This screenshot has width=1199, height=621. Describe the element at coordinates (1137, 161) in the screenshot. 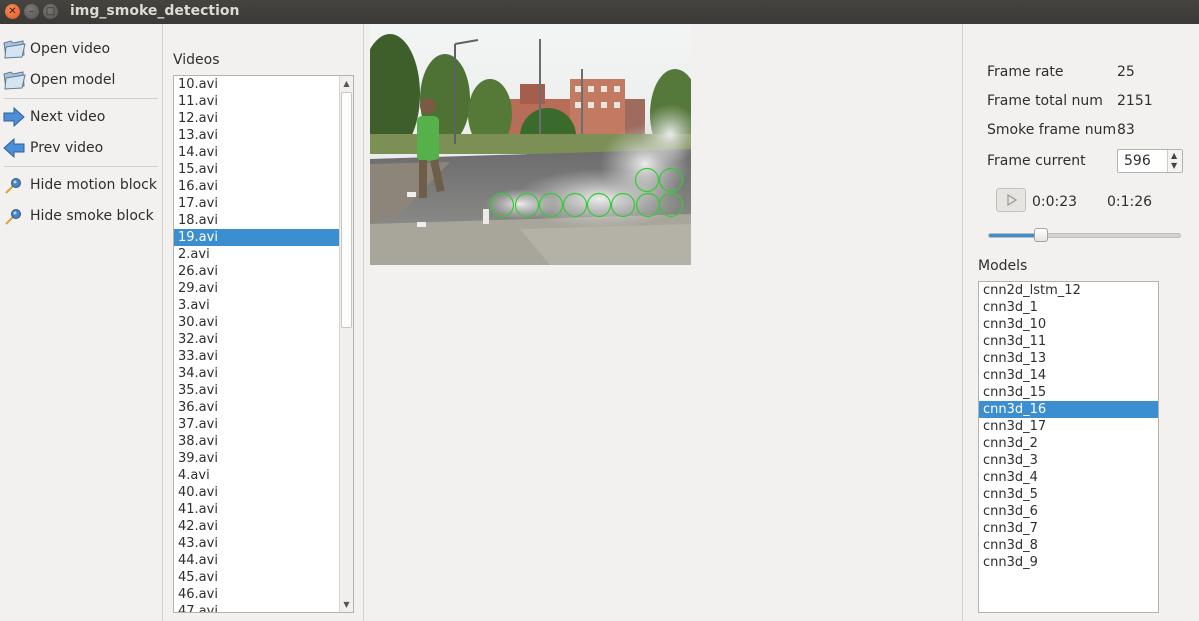

I see `frame-current-value: 596` at that location.